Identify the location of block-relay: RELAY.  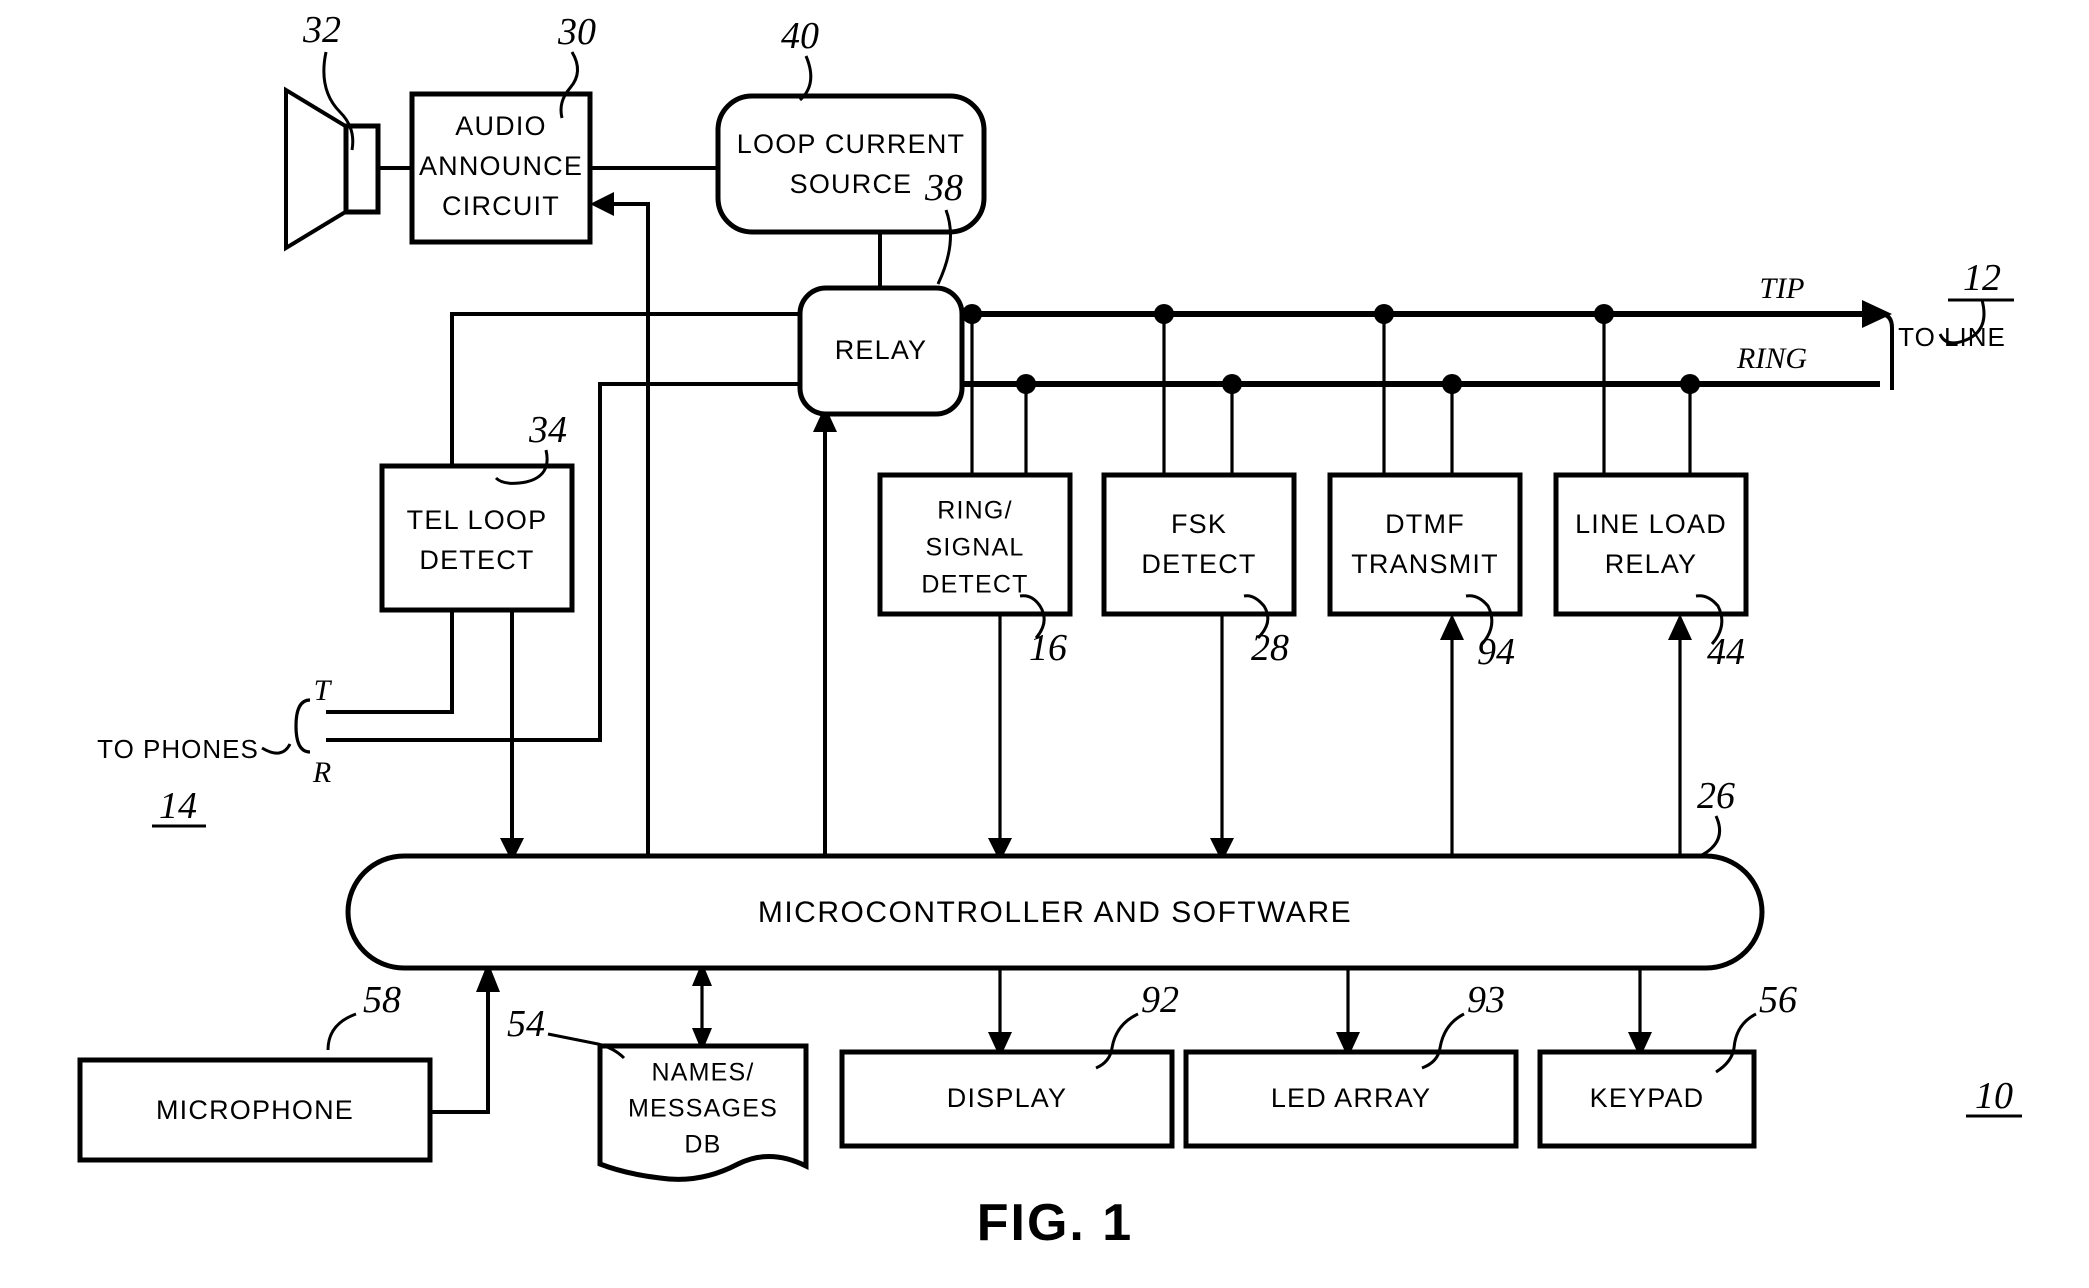
(881, 351).